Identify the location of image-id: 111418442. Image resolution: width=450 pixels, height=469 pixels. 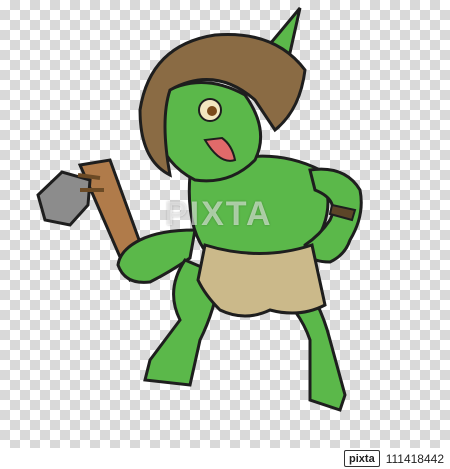
(414, 458).